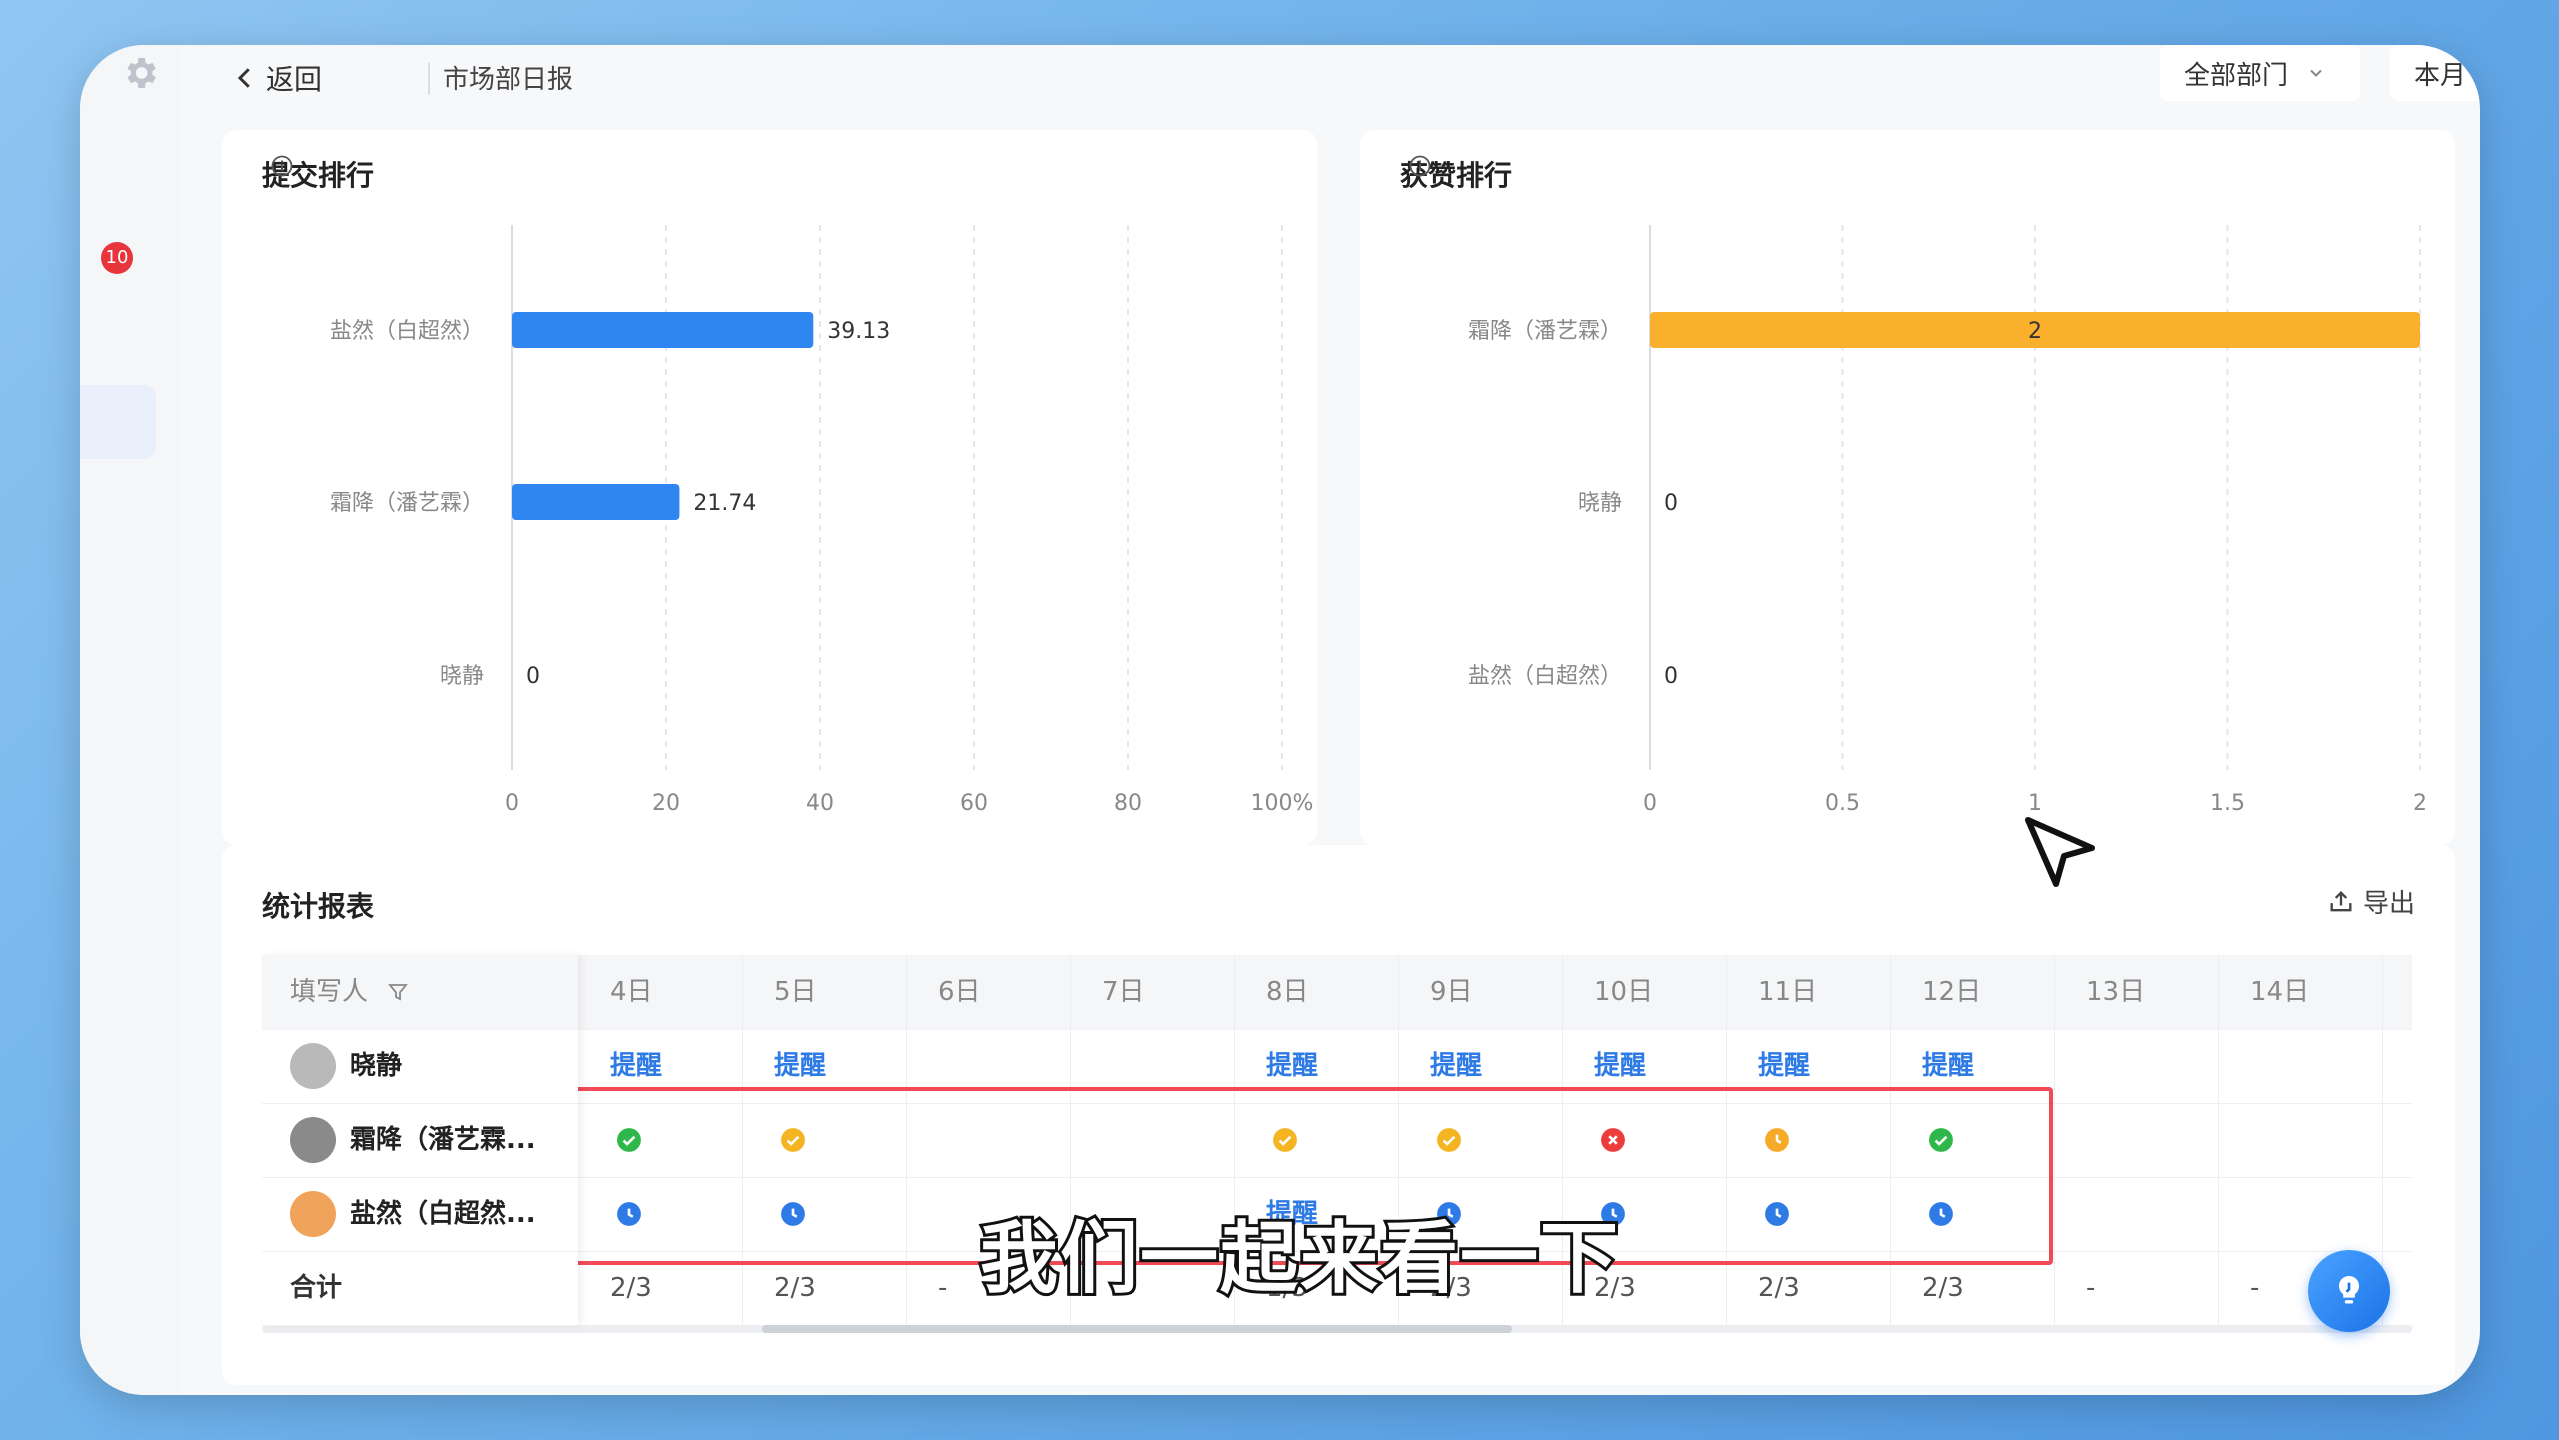 The image size is (2559, 1440). I want to click on scrollbar-thumb, so click(1137, 1329).